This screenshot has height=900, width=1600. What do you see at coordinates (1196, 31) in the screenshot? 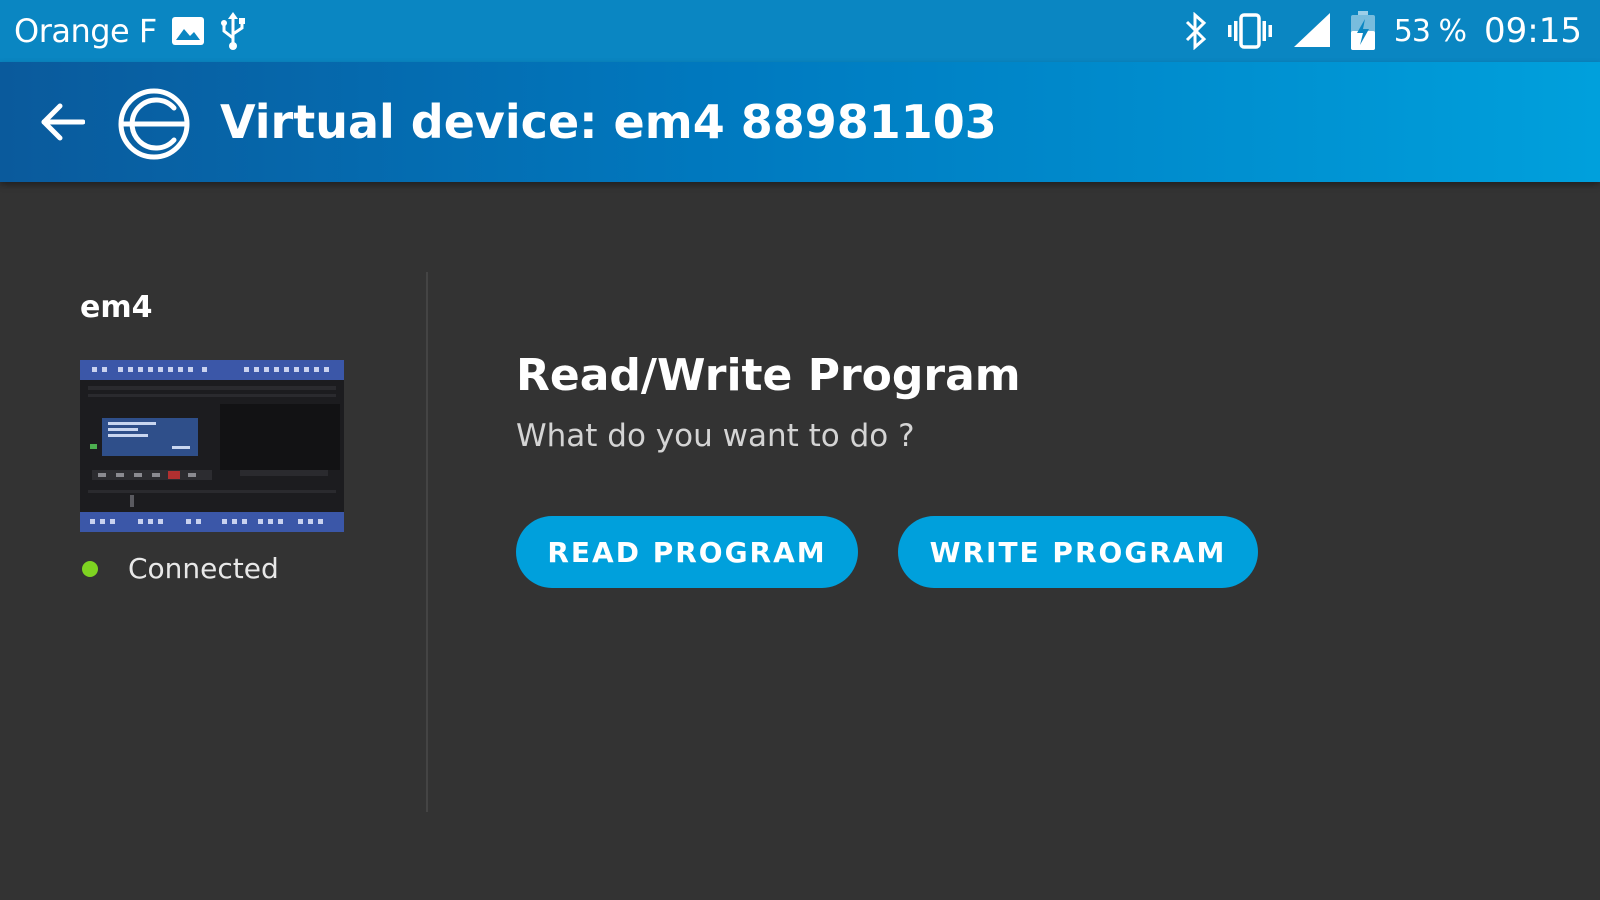
I see `bluetooth-icon` at bounding box center [1196, 31].